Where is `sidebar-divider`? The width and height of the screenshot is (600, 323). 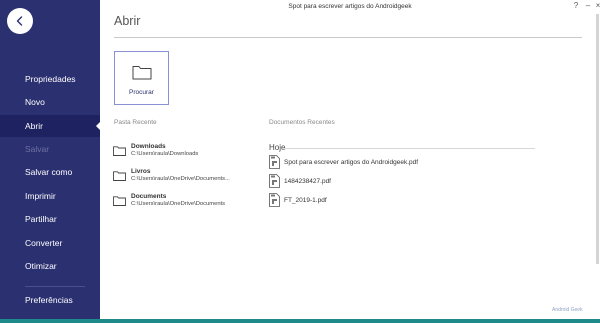 sidebar-divider is located at coordinates (55, 286).